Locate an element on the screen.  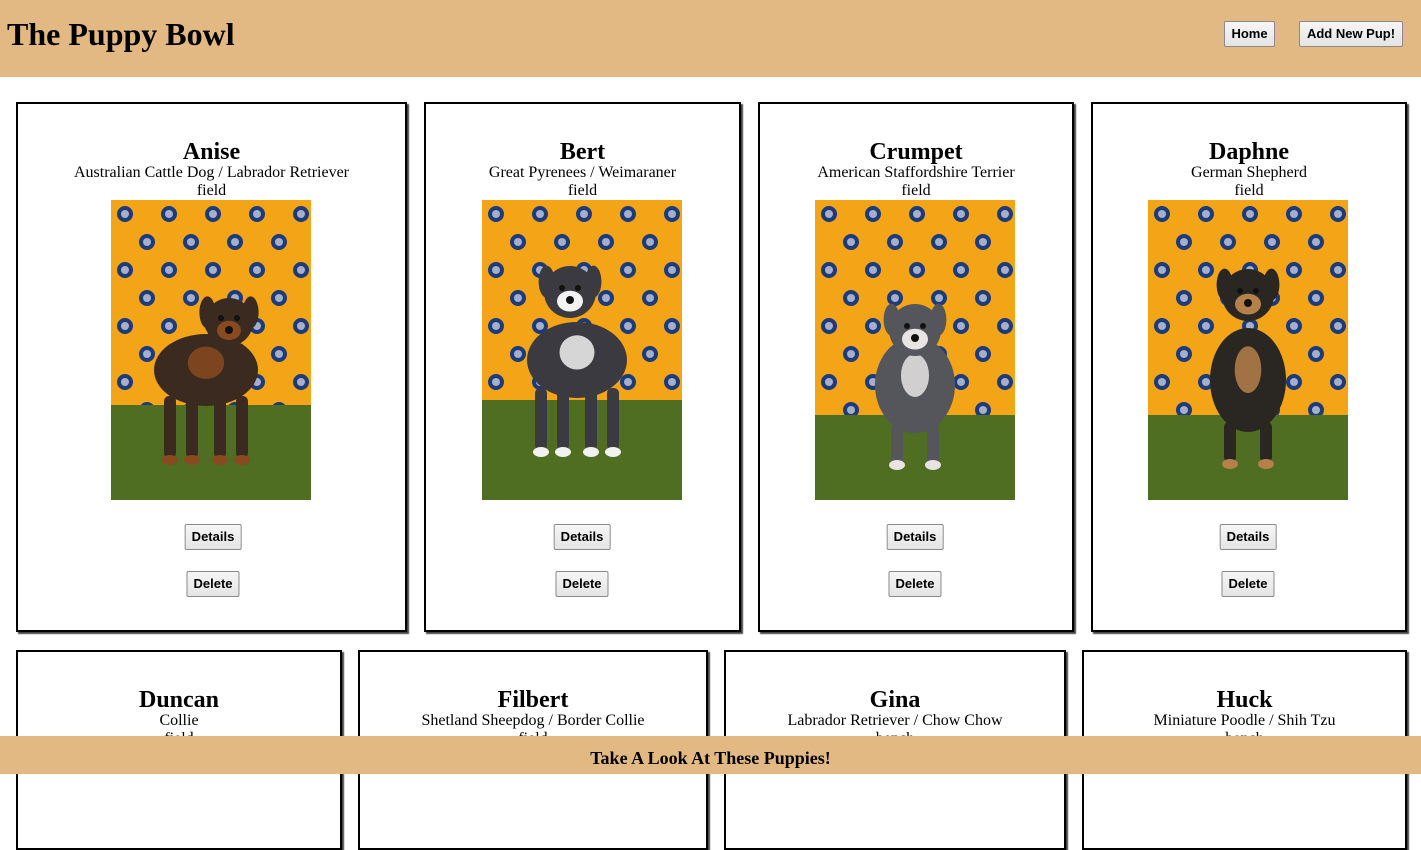
puppy-name: Anise is located at coordinates (211, 152).